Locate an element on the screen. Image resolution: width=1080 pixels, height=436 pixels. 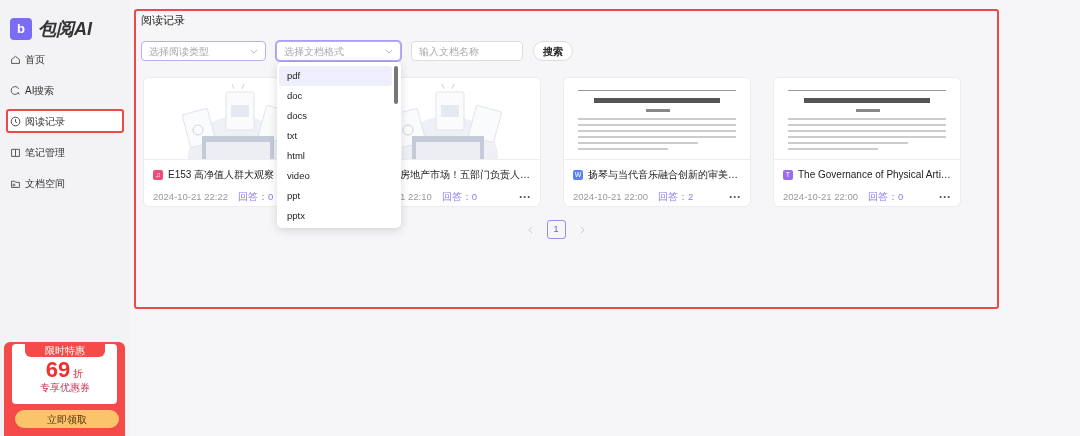
claim-button: 立即领取 is located at coordinates (67, 419).